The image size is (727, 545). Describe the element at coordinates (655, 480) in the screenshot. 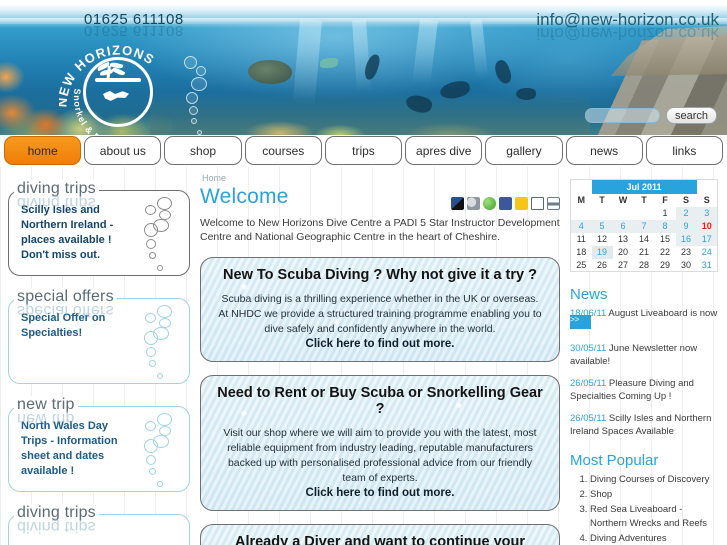

I see `most-popular-item: Diving Courses of Discovery` at that location.